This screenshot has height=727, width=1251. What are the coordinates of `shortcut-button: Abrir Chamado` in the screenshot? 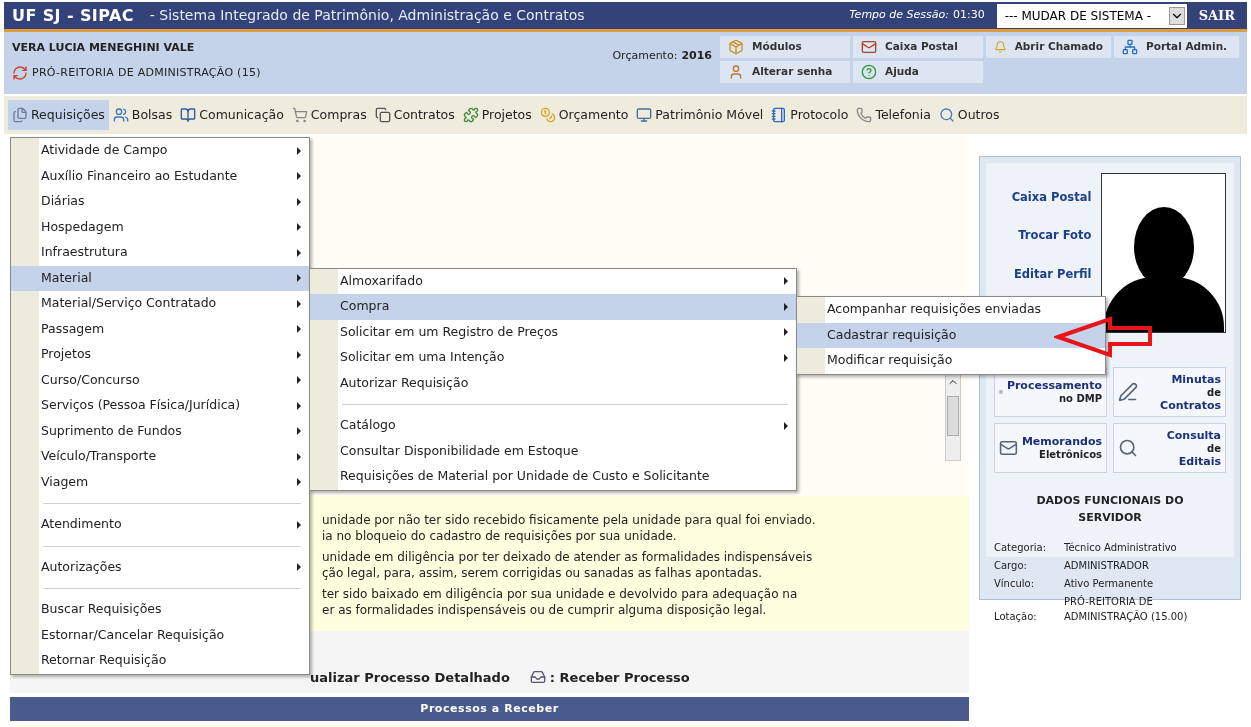 It's located at (1048, 47).